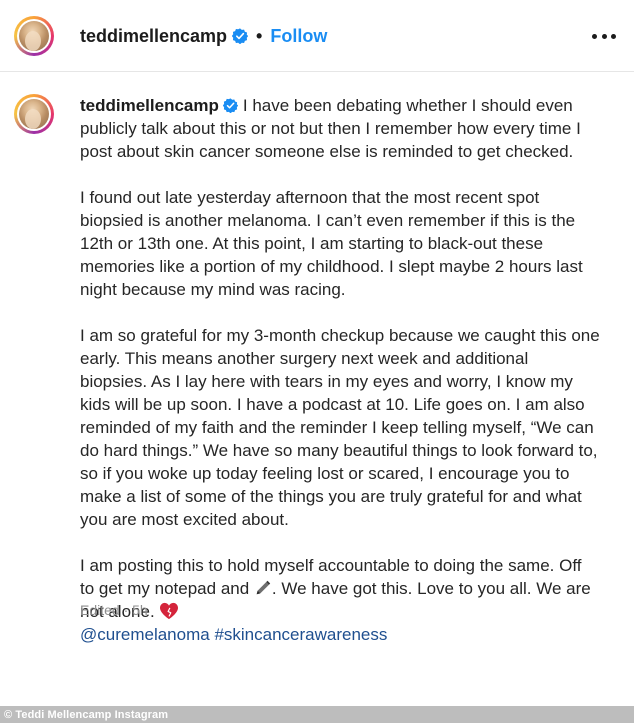 This screenshot has width=634, height=723. Describe the element at coordinates (168, 611) in the screenshot. I see `heart-icon` at that location.